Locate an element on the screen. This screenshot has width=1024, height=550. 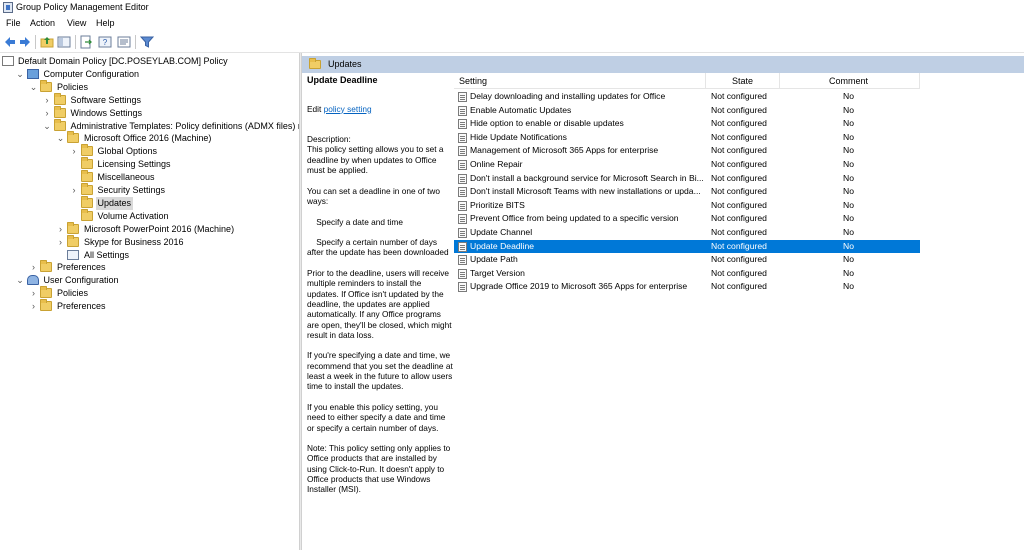
tree-node-label: Windows Settings is located at coordinates (106, 112).